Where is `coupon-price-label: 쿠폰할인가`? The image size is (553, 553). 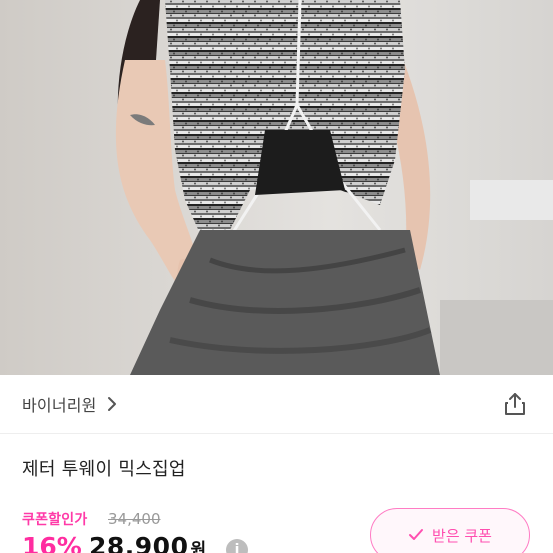 coupon-price-label: 쿠폰할인가 is located at coordinates (55, 520).